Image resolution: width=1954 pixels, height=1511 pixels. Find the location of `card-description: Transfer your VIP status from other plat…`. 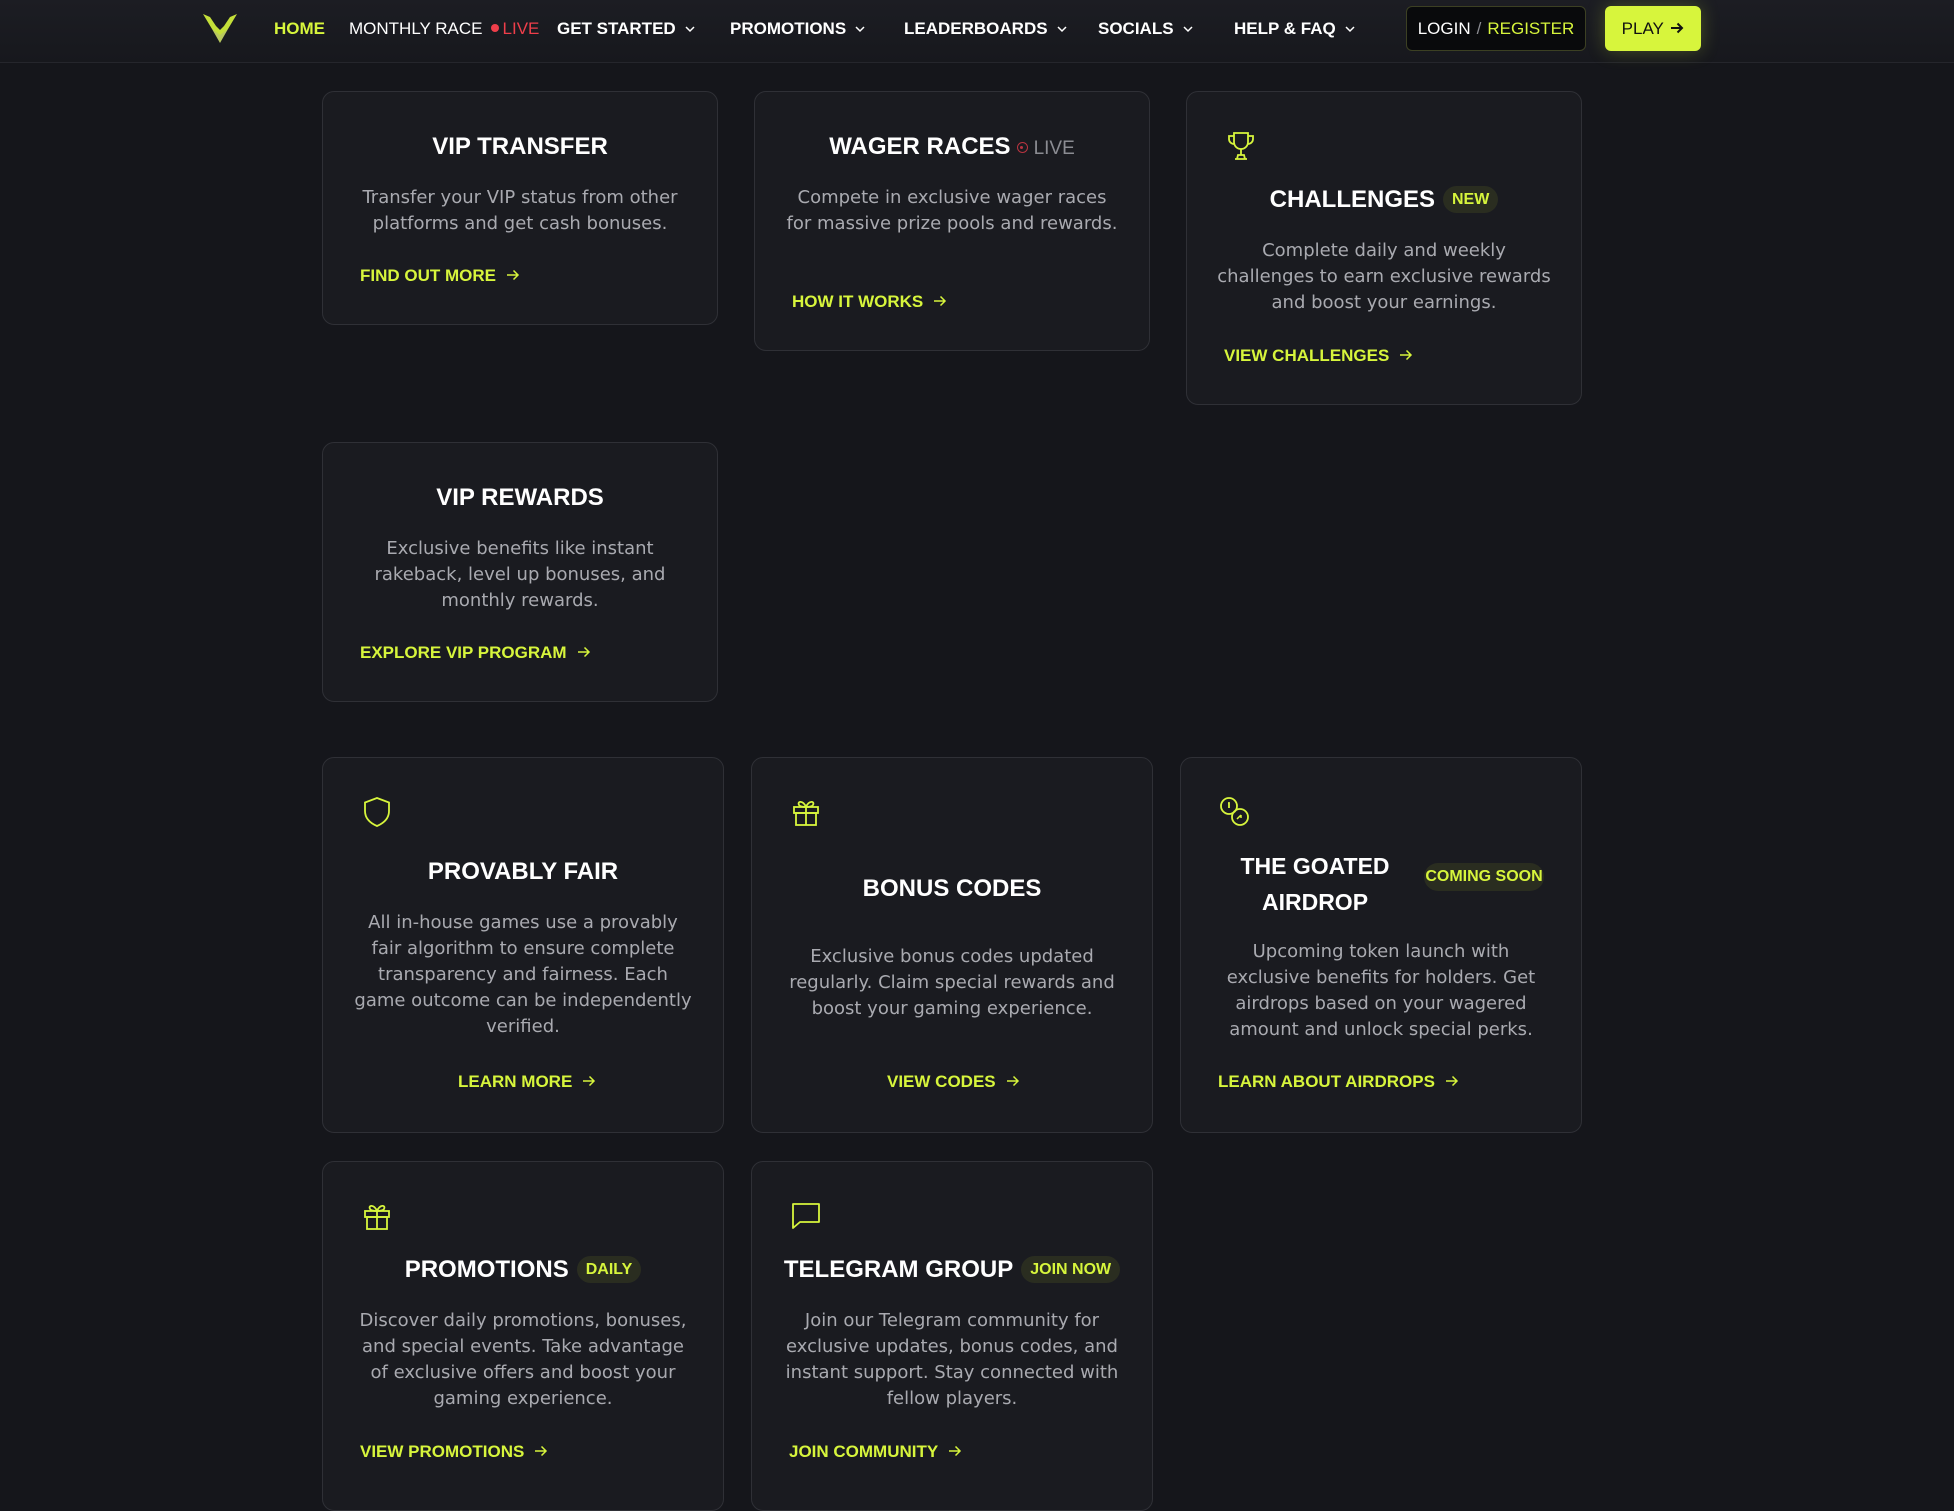

card-description: Transfer your VIP status from other plat… is located at coordinates (520, 210).